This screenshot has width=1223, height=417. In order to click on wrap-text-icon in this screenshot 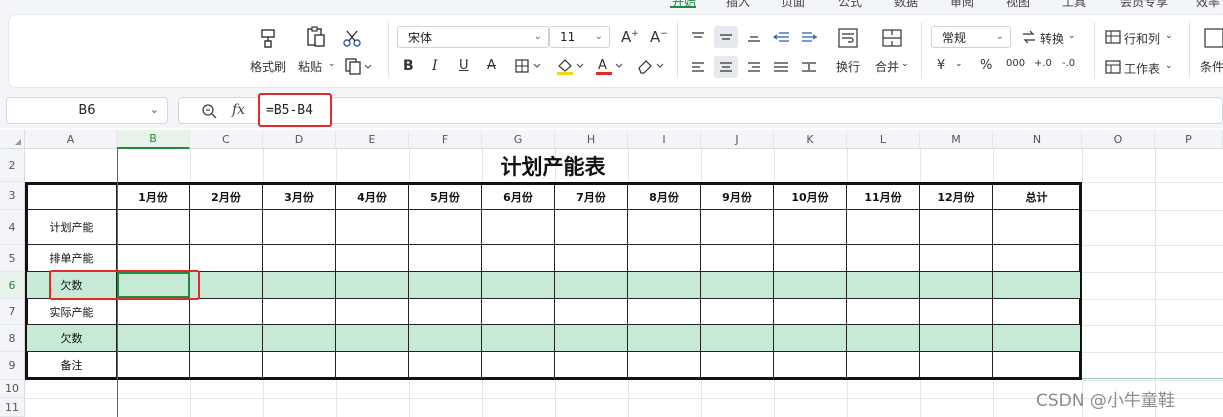, I will do `click(848, 38)`.